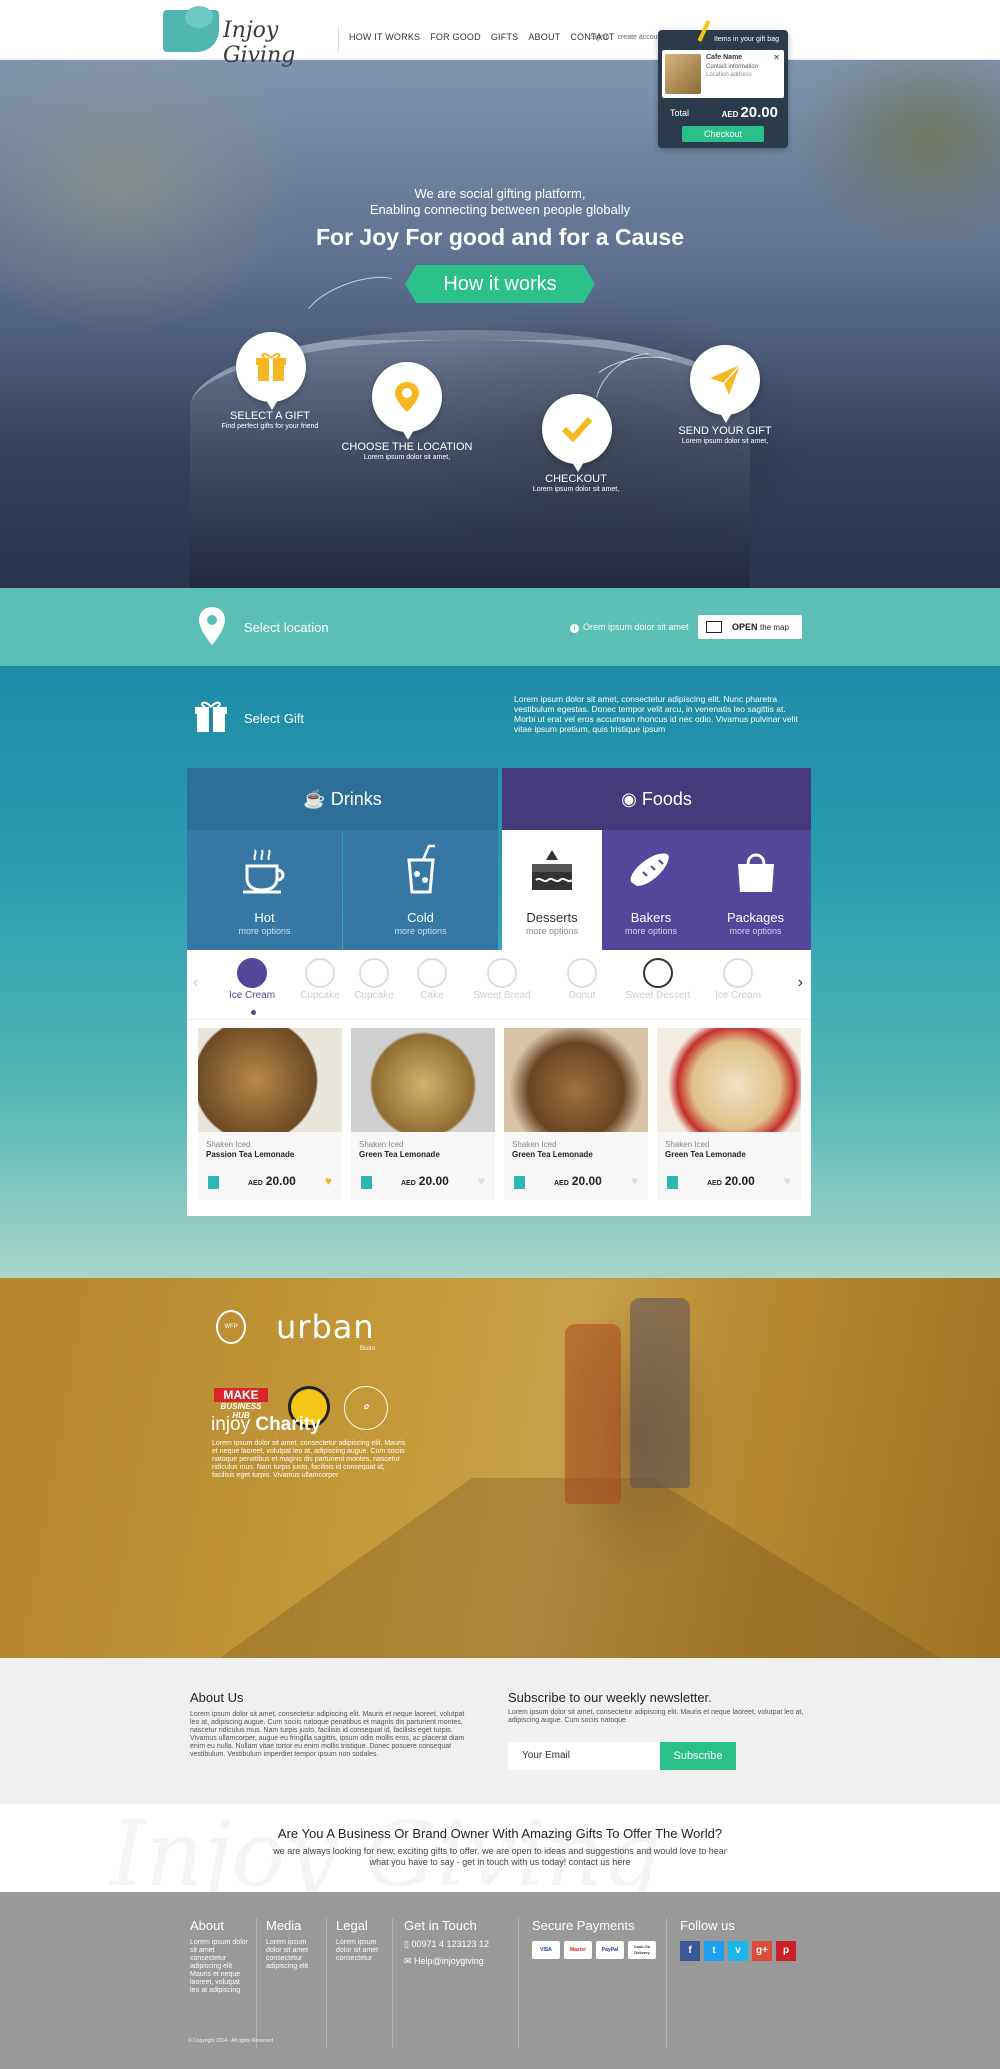 The width and height of the screenshot is (1000, 2069). I want to click on step-label: CHOOSE THE LOCATION, so click(407, 447).